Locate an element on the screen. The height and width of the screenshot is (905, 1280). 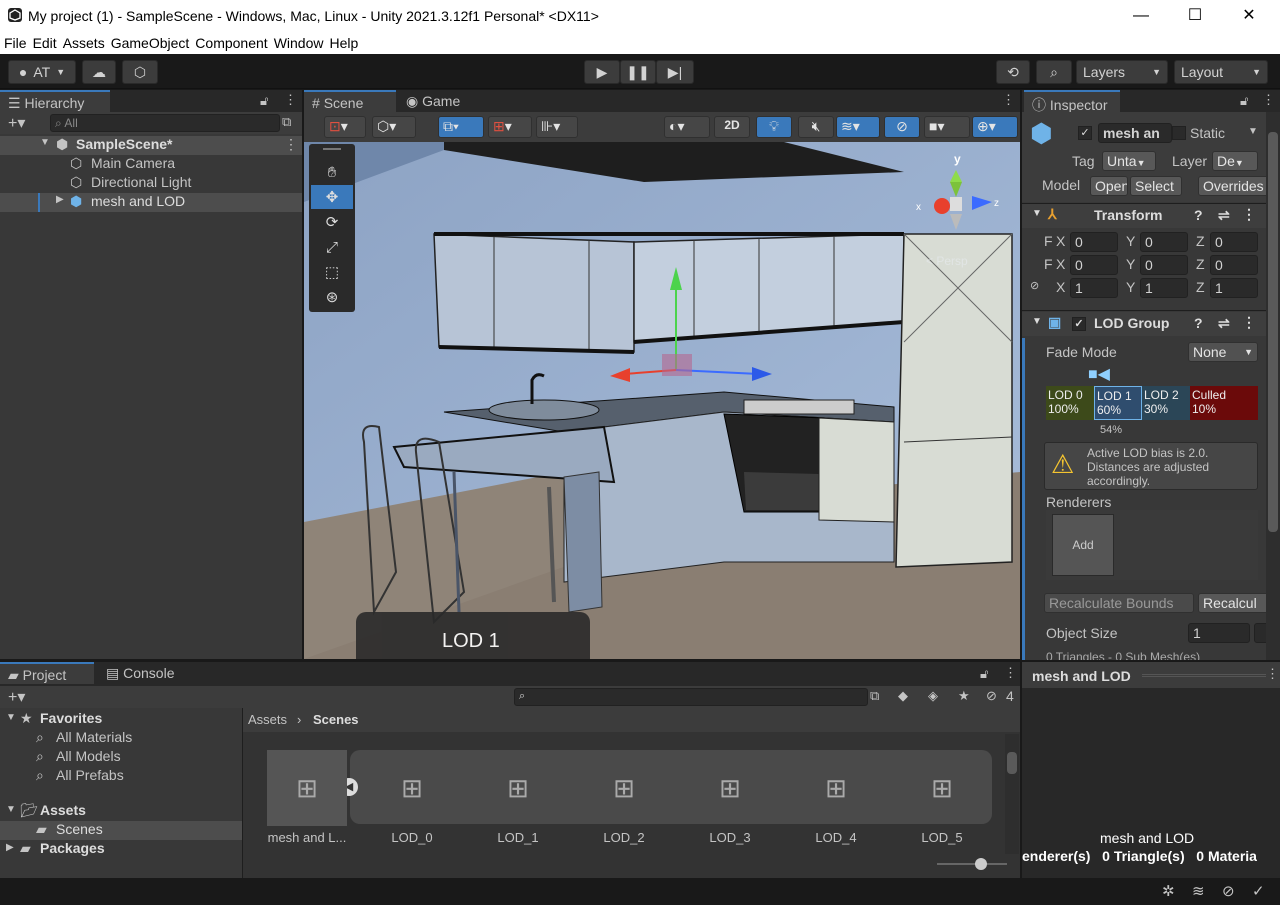
menu-file: File is located at coordinates (15, 43).